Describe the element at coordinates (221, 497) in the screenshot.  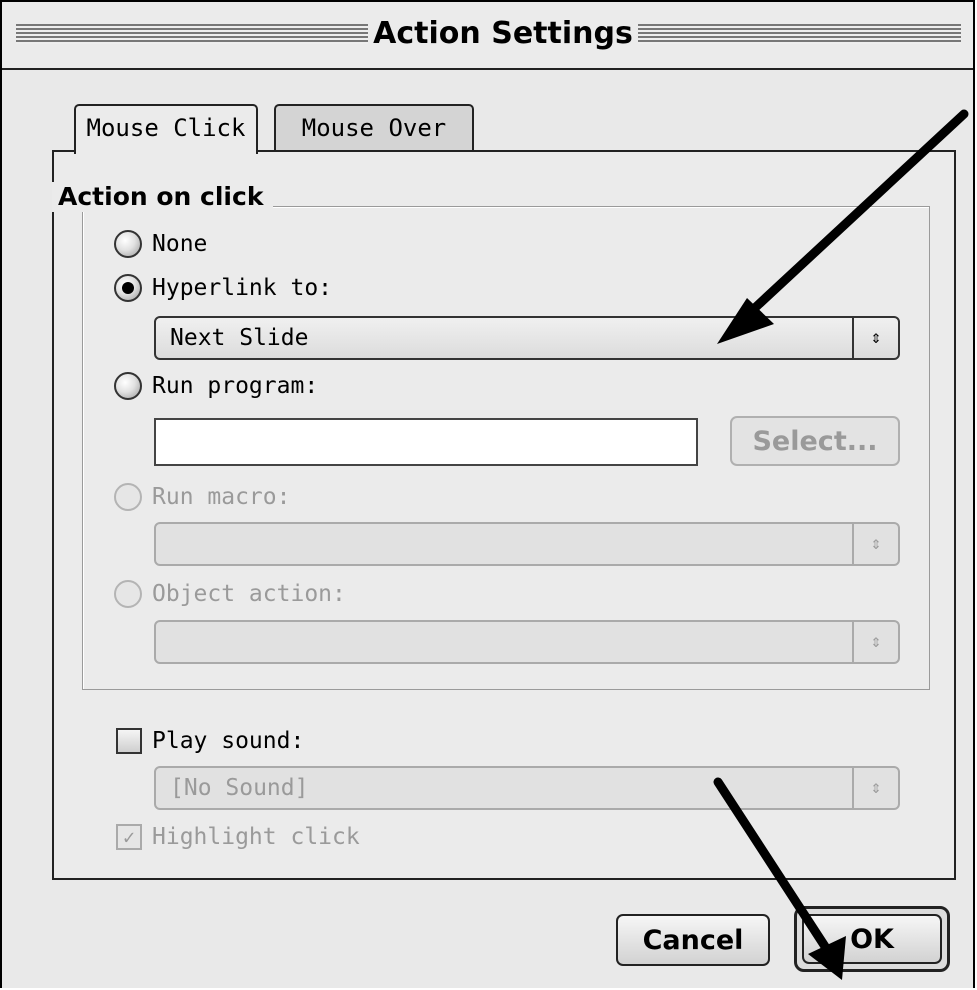
I see `option-run-macro-label: Run macro:` at that location.